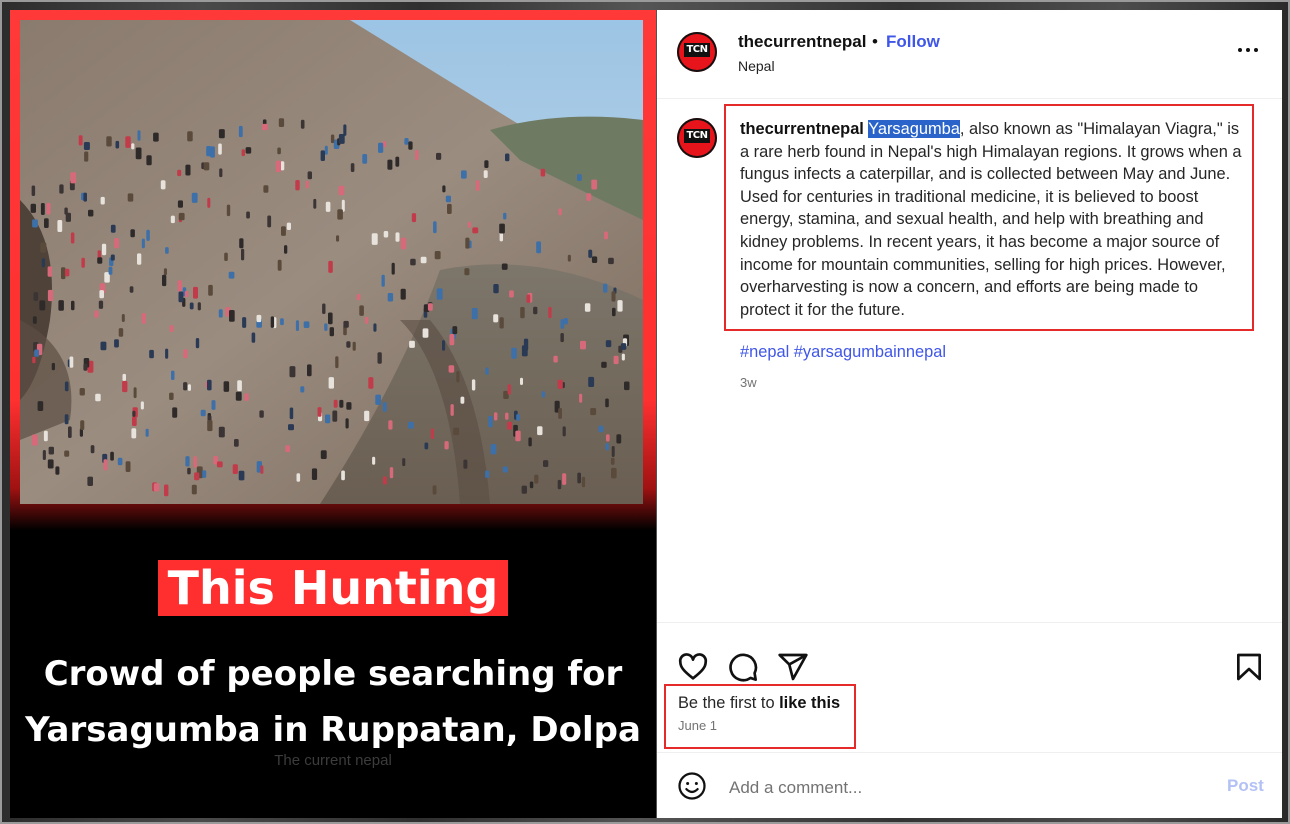 The width and height of the screenshot is (1290, 824). I want to click on author-username: thecurrentnepal, so click(802, 42).